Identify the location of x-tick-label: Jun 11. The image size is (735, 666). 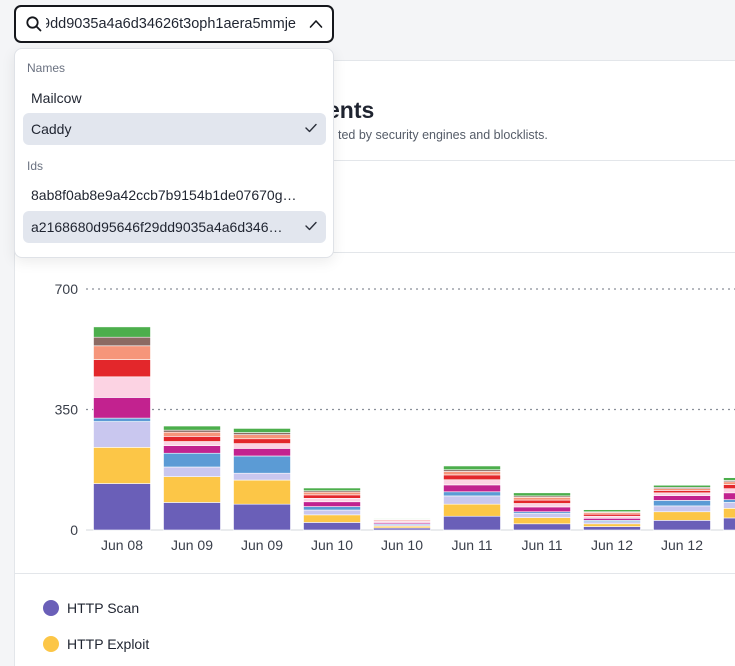
(542, 545).